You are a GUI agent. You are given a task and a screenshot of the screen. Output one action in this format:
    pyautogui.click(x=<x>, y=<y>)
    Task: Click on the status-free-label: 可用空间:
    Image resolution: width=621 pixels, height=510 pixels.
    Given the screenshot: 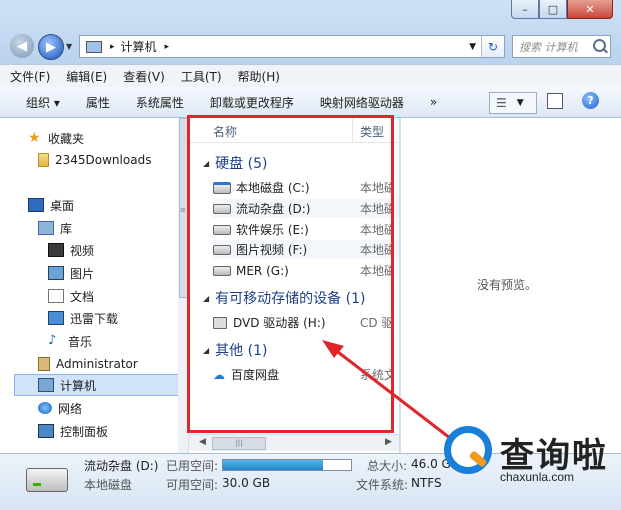 What is the action you would take?
    pyautogui.click(x=192, y=485)
    